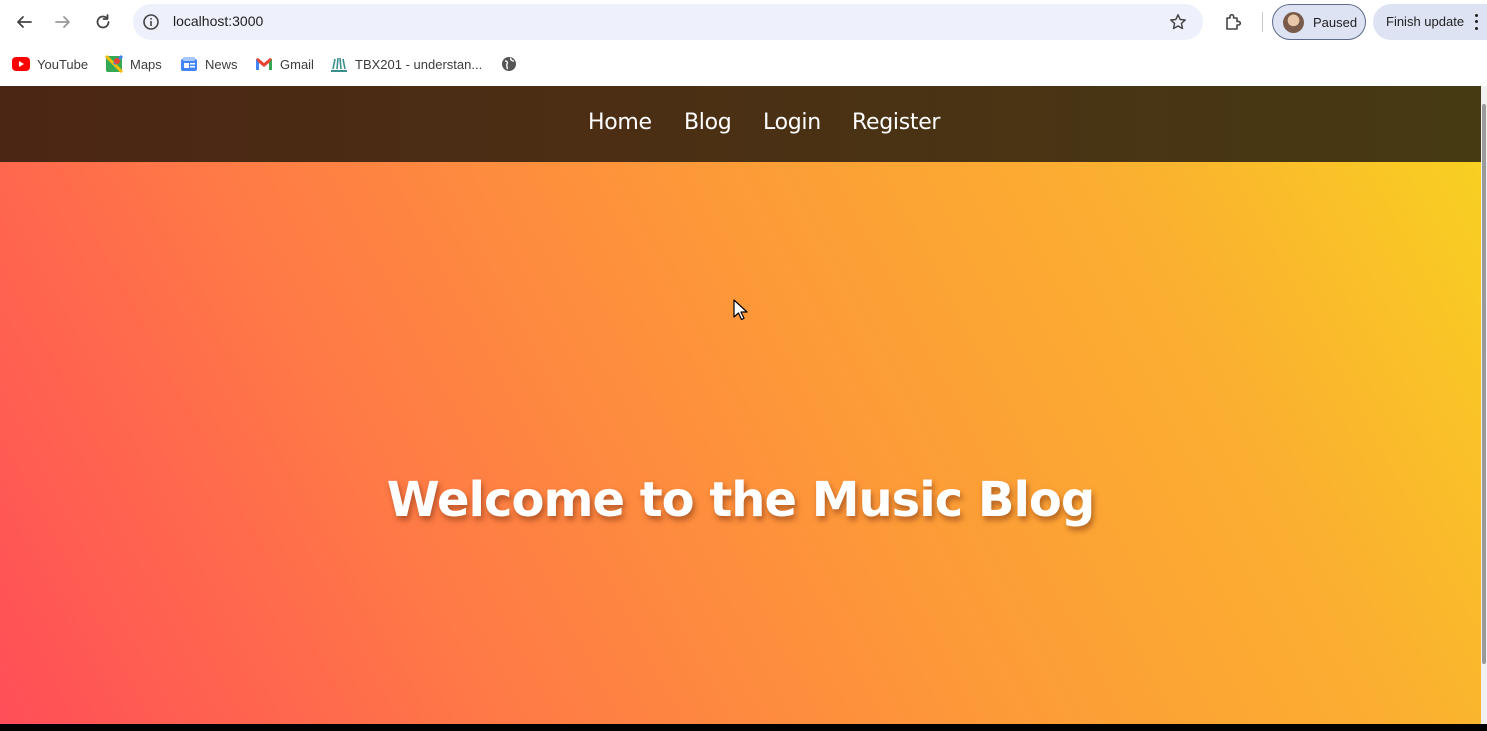  What do you see at coordinates (708, 122) in the screenshot?
I see `nav-link-blog: Blog` at bounding box center [708, 122].